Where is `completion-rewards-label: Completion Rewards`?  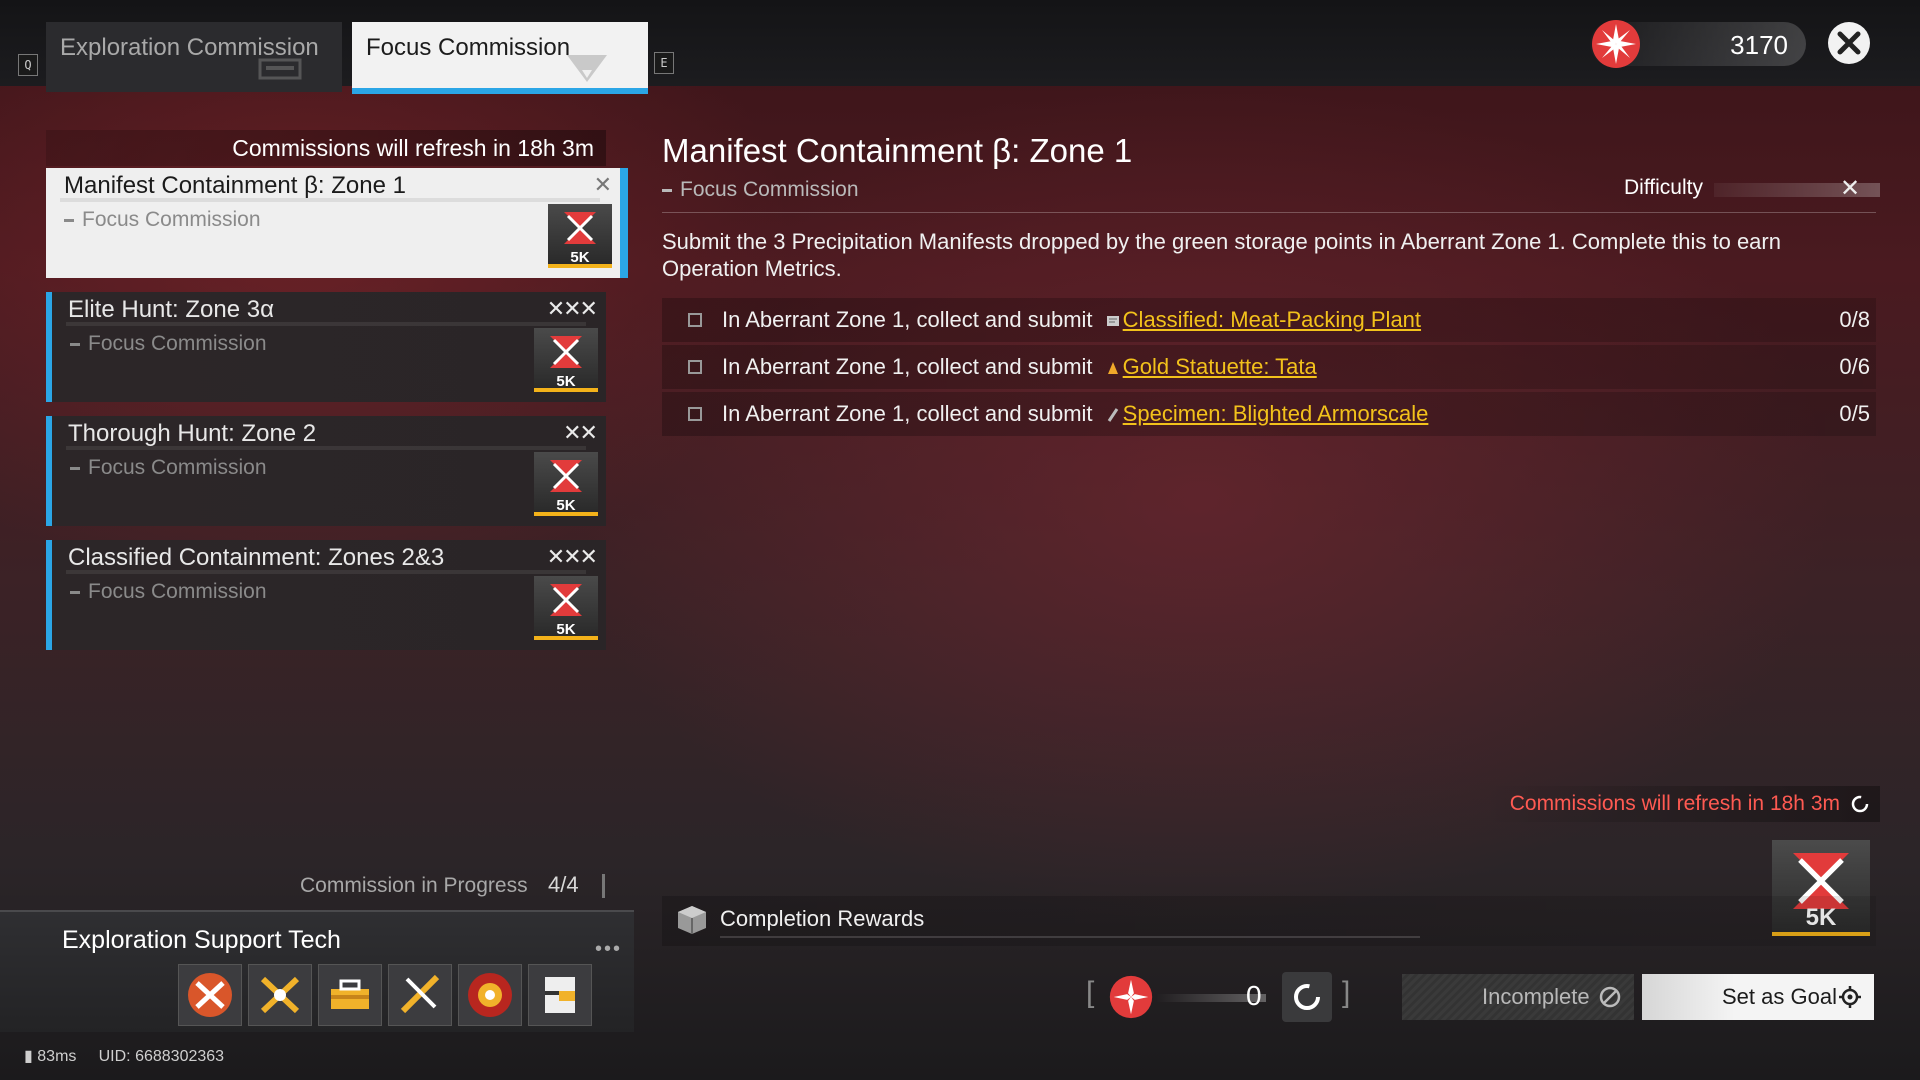 completion-rewards-label: Completion Rewards is located at coordinates (822, 918).